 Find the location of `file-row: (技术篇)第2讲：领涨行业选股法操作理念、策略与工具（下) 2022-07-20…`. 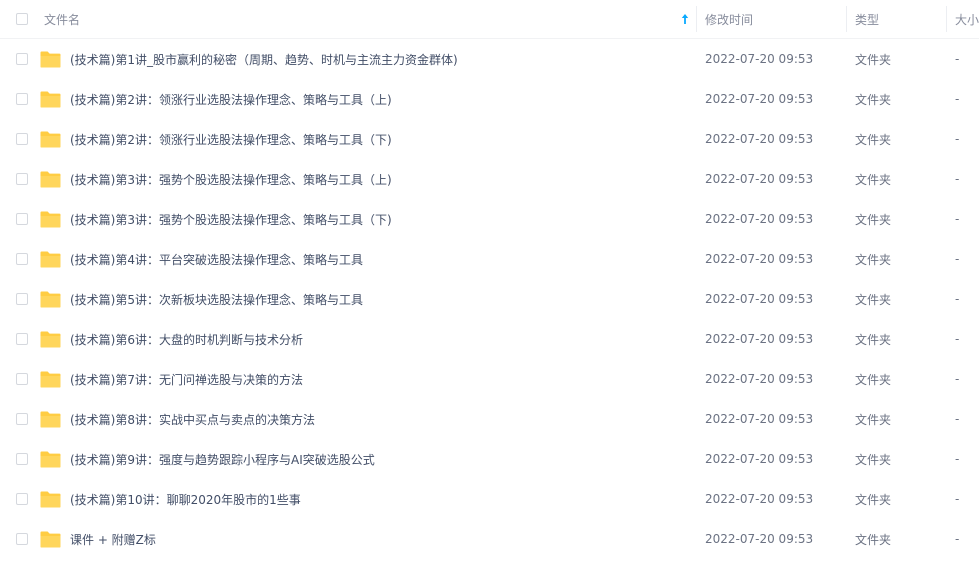

file-row: (技术篇)第2讲：领涨行业选股法操作理念、策略与工具（下) 2022-07-20… is located at coordinates (489, 139).